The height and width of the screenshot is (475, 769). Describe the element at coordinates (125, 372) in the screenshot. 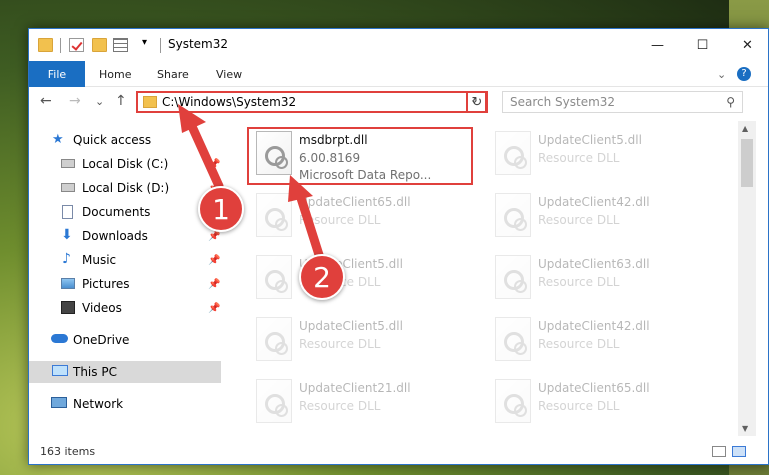

I see `sidebar-item-this-pc: This PC` at that location.